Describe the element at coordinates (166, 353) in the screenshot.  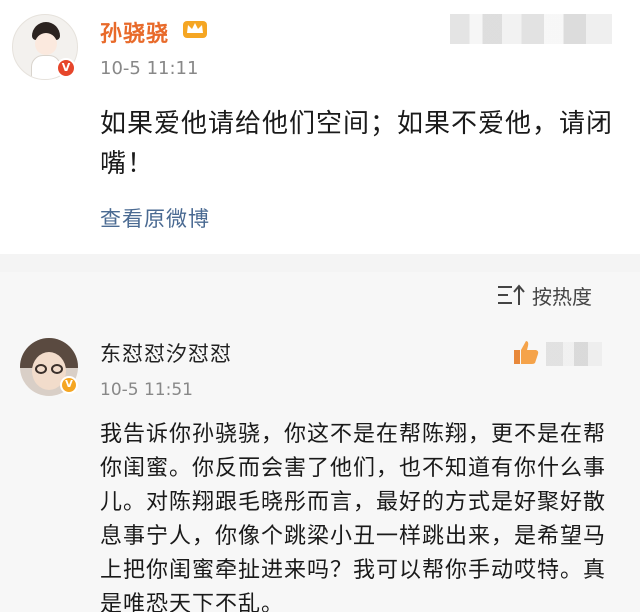
I see `comment-author-name: 东怼怼汐怼怼` at that location.